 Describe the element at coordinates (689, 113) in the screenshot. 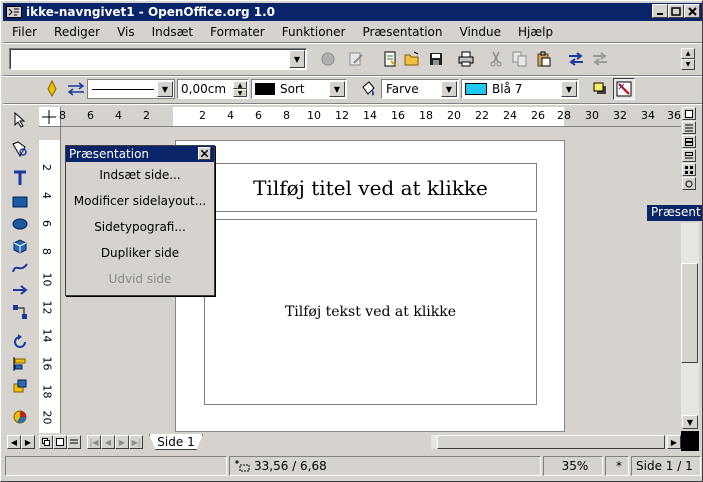

I see `view-drawing-icon` at that location.